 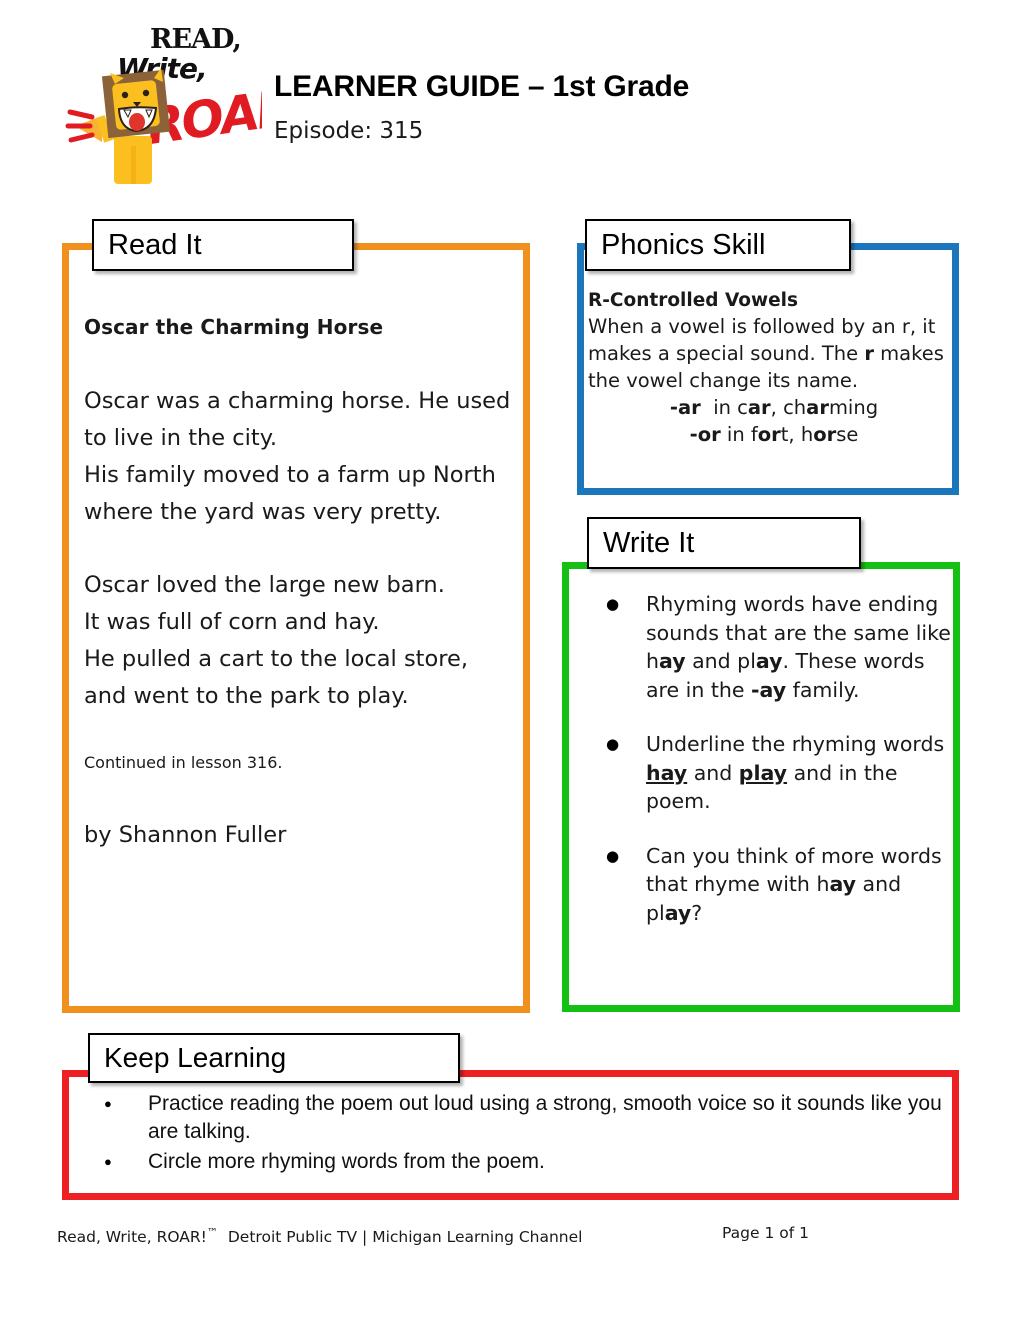 I want to click on poem-line: and went to the park to play., so click(x=246, y=696).